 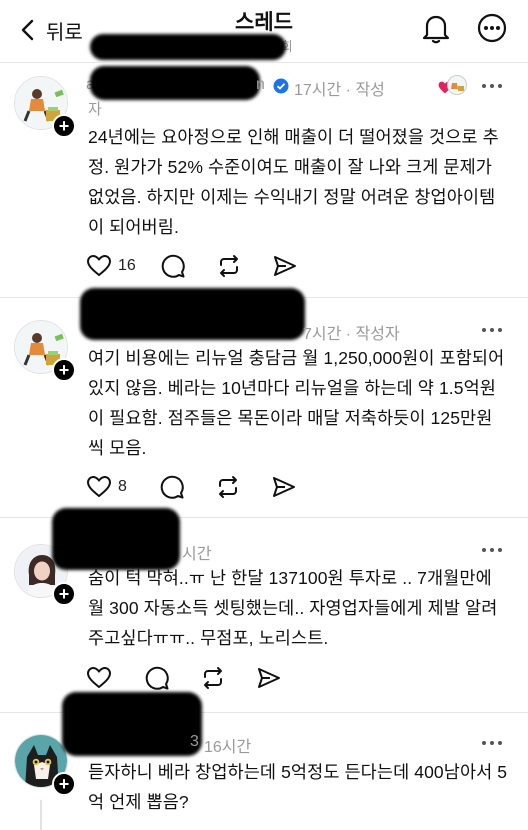 I want to click on more-options-button, so click(x=492, y=28).